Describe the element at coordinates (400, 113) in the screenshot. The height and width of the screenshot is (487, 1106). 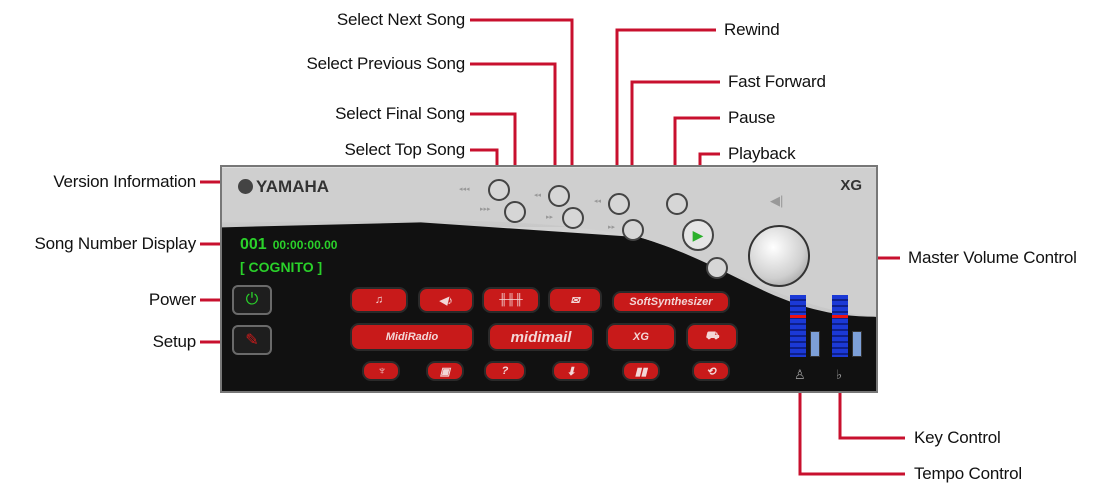
I see `callout-select-final-song: Select Final Song` at that location.